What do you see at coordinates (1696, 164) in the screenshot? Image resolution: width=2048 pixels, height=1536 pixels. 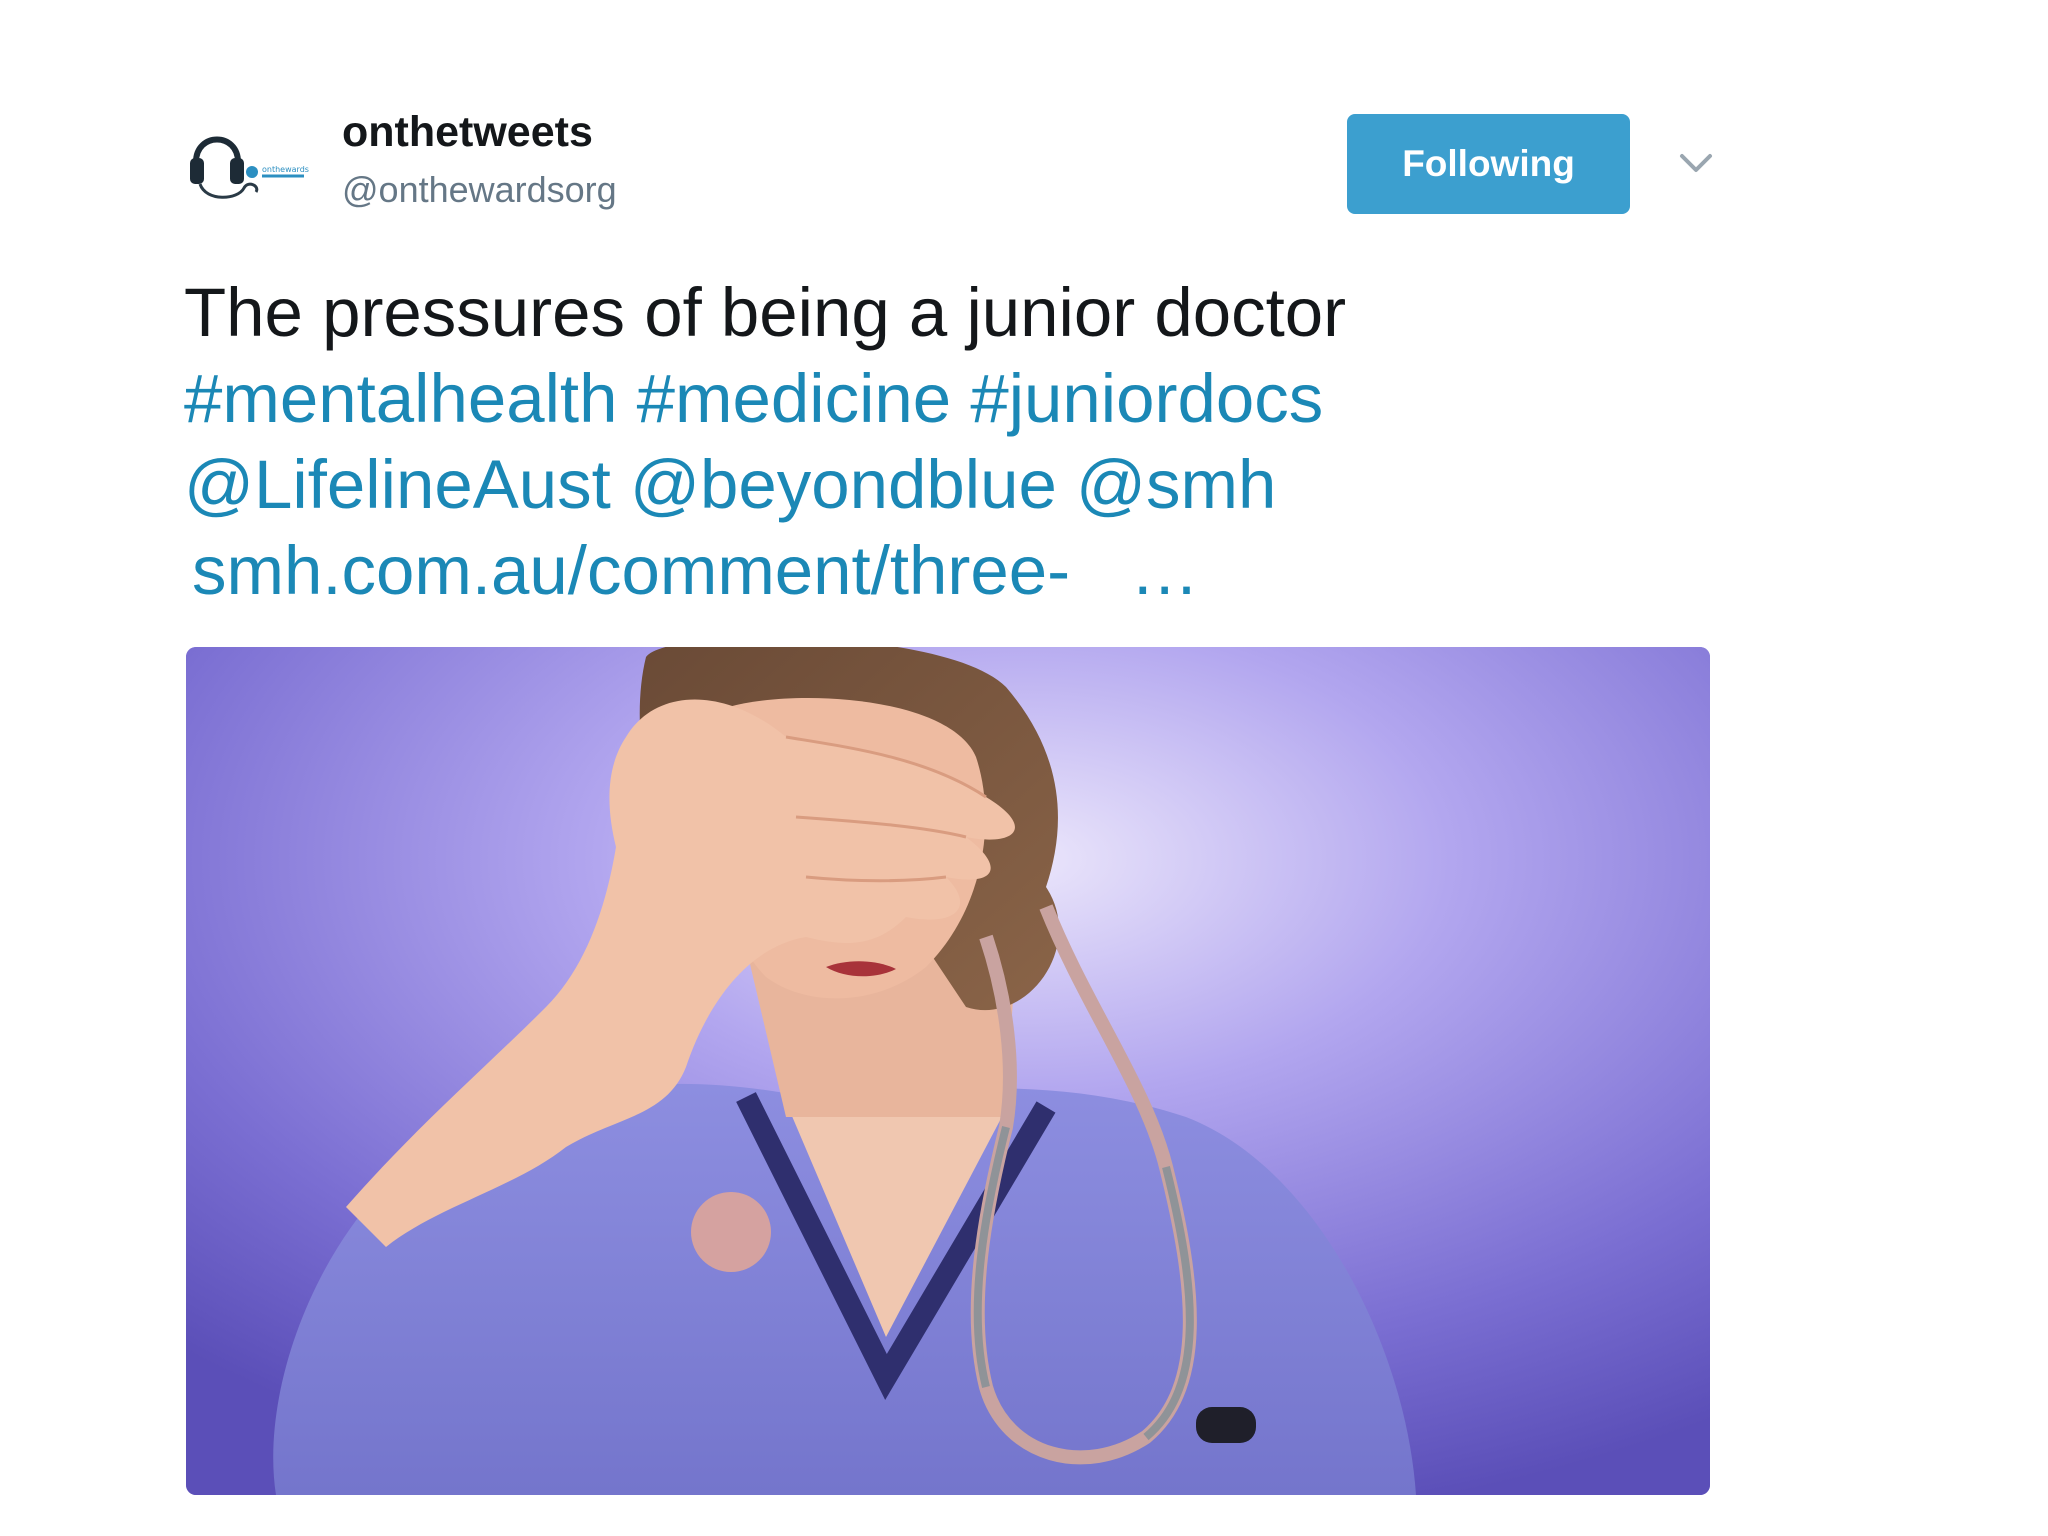 I see `chevron-down-icon` at bounding box center [1696, 164].